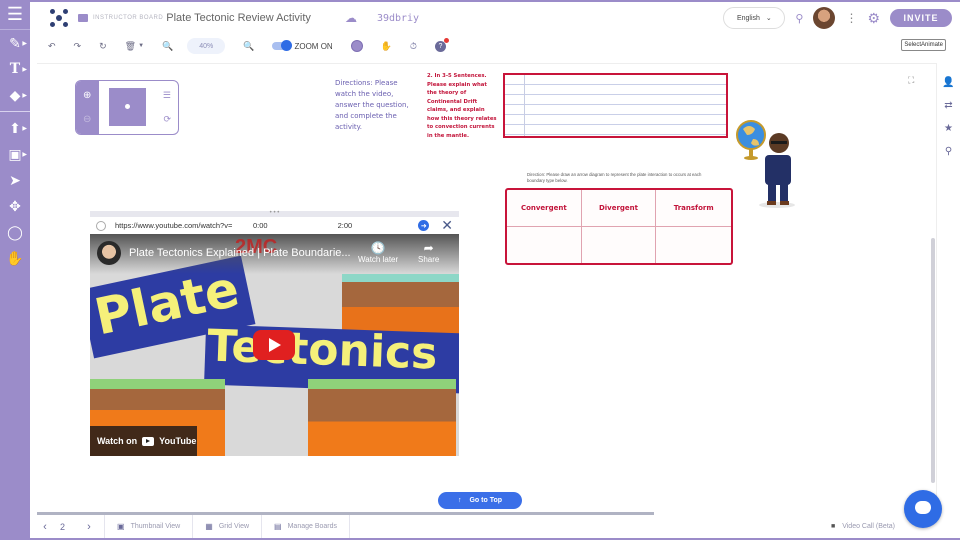  I want to click on fullscreen-icon: ⛶, so click(911, 80).